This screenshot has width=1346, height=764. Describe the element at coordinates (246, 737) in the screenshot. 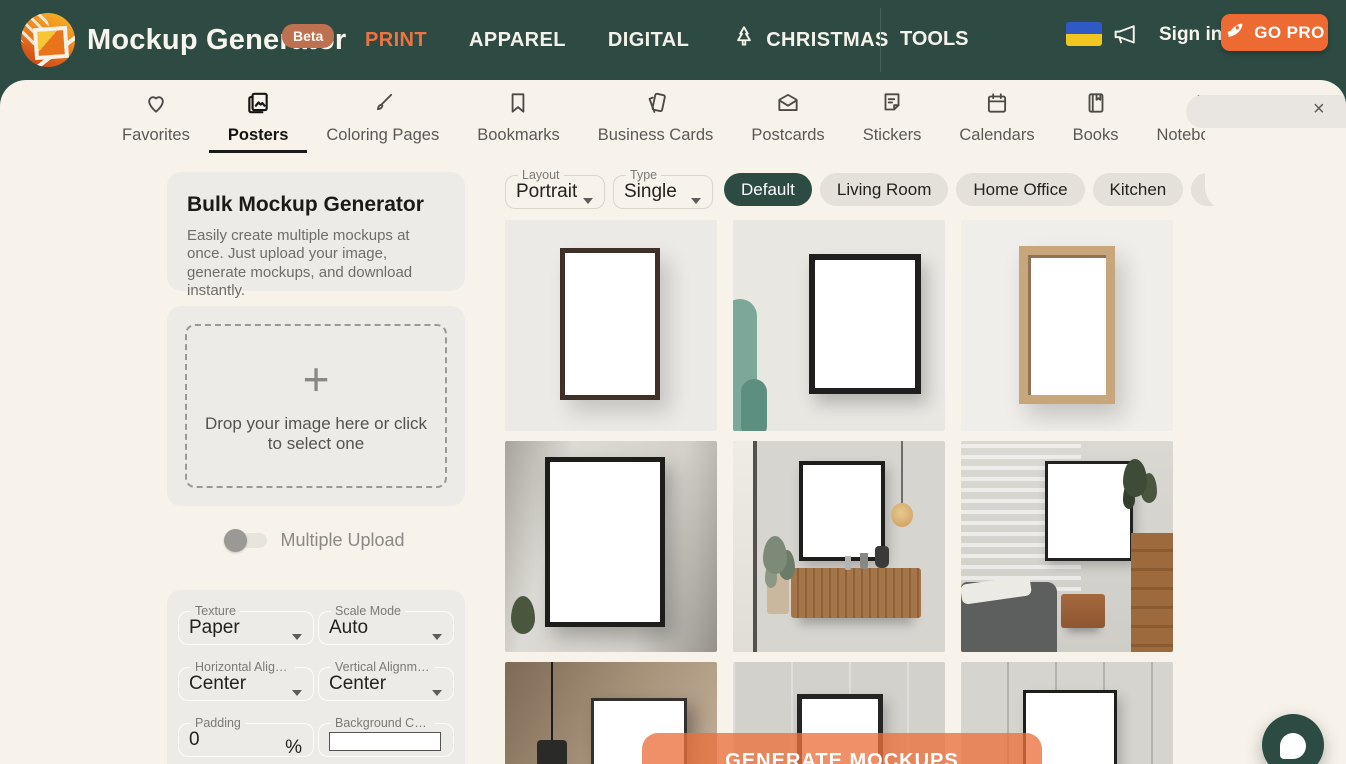

I see `padding-input: Padding 0 %` at that location.